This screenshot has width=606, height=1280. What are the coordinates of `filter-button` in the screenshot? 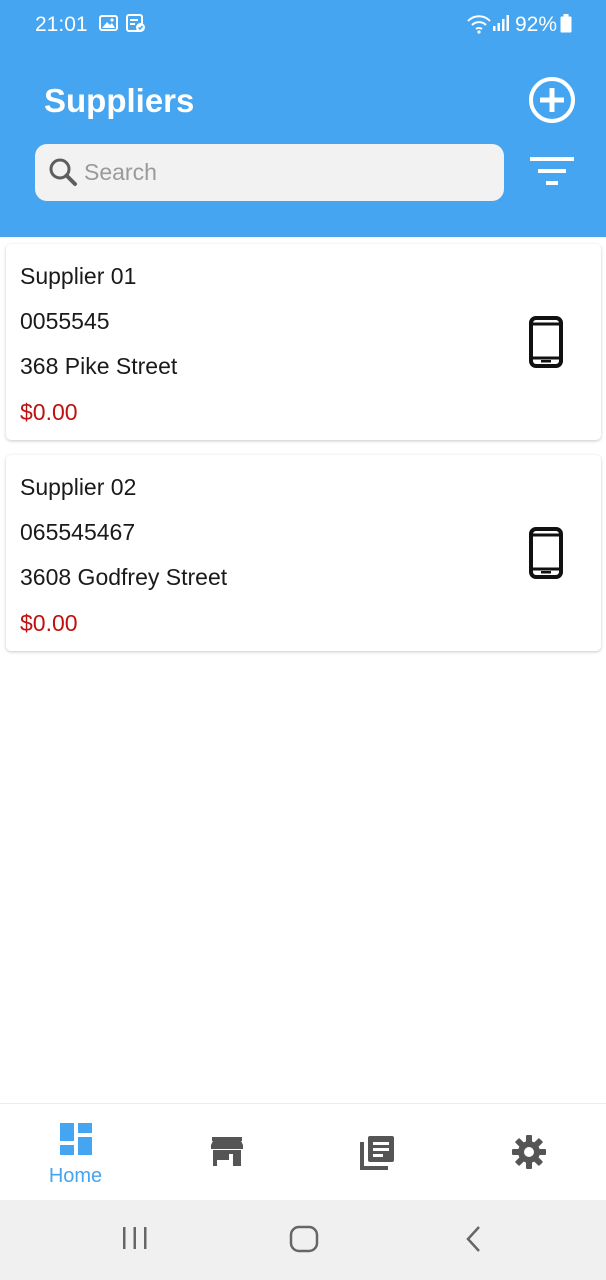 It's located at (552, 172).